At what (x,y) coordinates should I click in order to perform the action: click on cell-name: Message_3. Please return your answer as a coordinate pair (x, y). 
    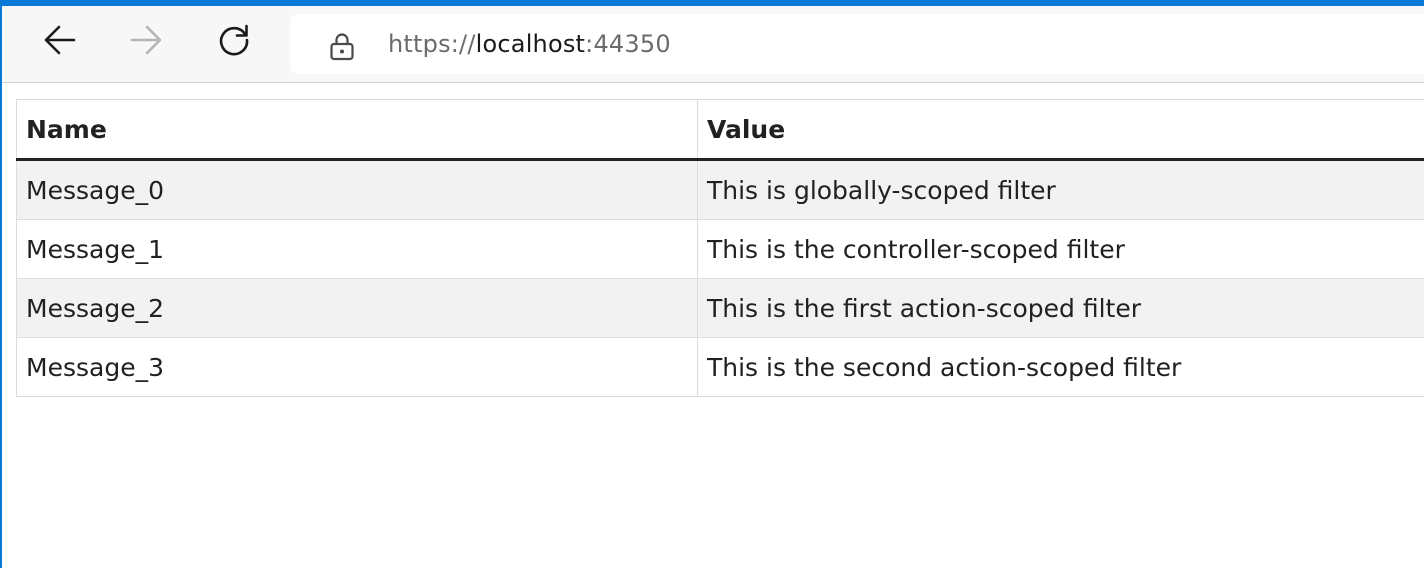
    Looking at the image, I should click on (357, 367).